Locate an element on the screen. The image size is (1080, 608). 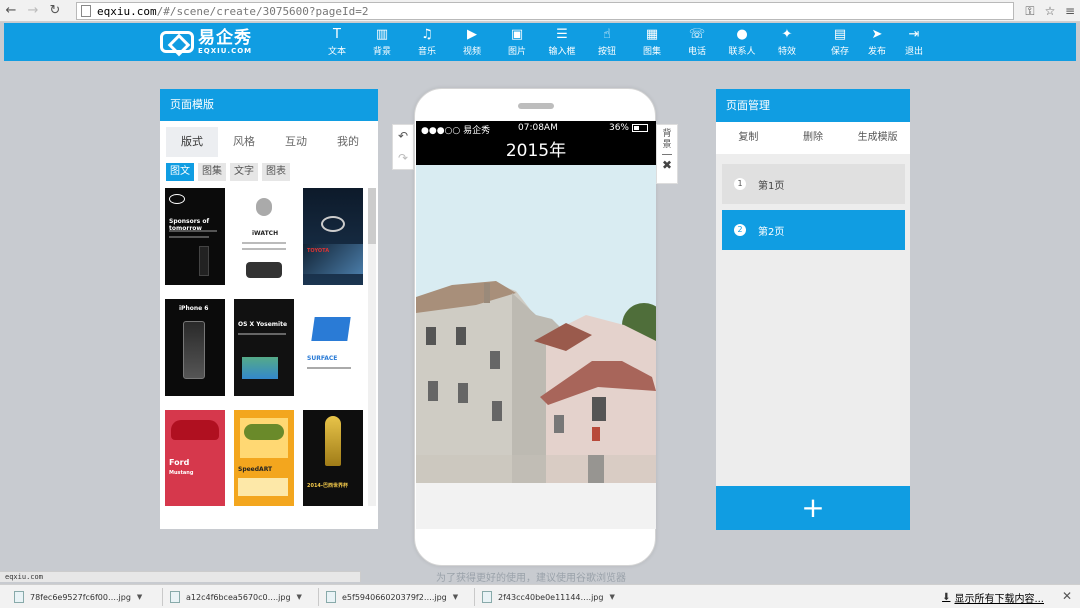
download-item: e5f594066020379f2….jpg ▼ is located at coordinates (392, 597).